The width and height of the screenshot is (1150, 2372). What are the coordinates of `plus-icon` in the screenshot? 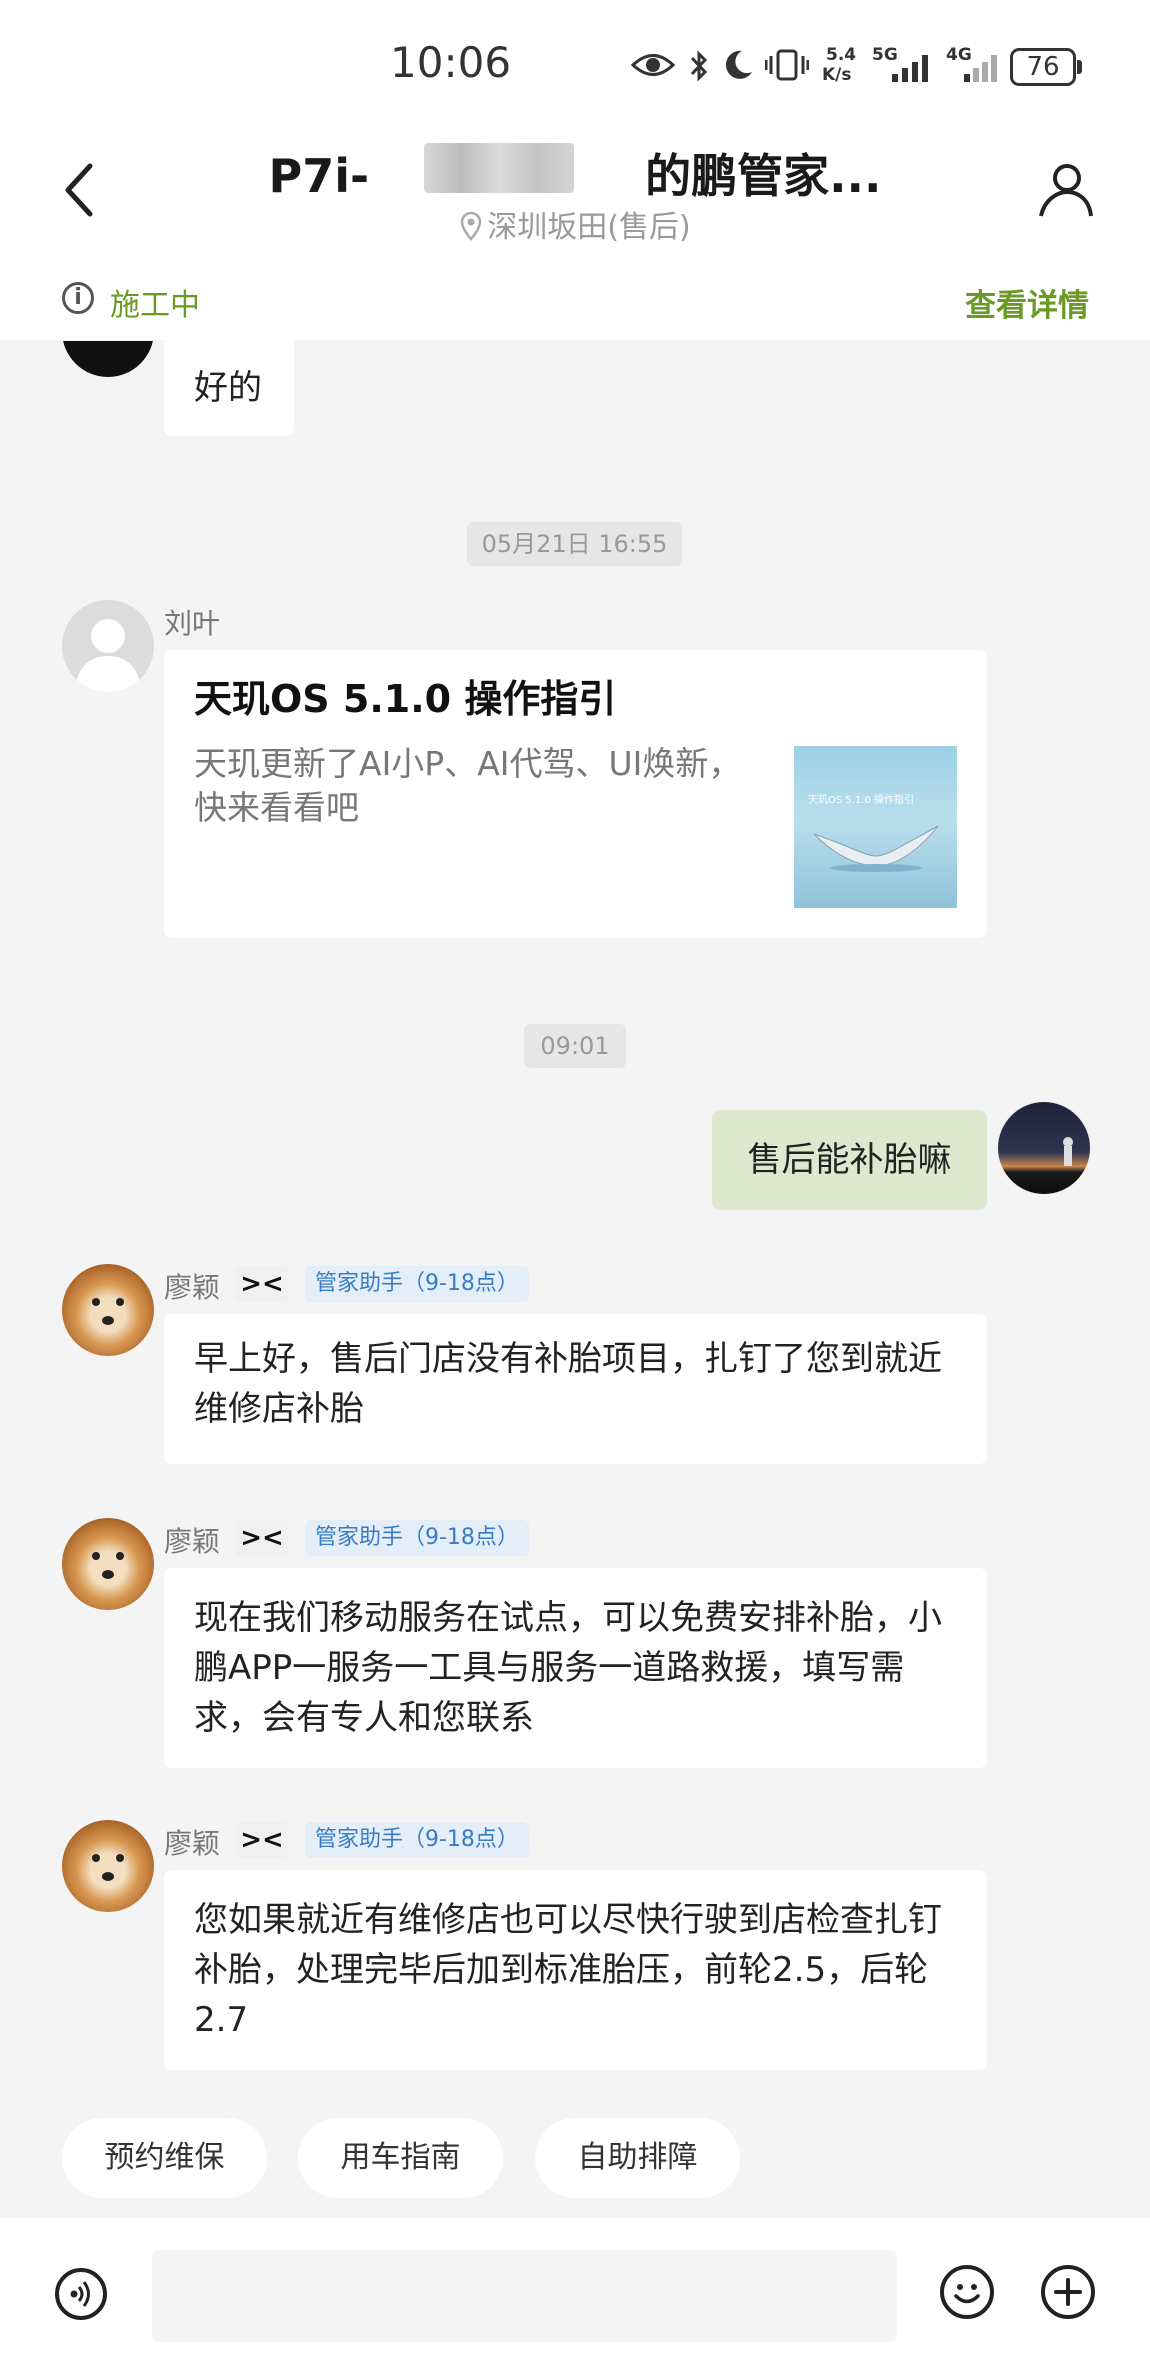 It's located at (1068, 2292).